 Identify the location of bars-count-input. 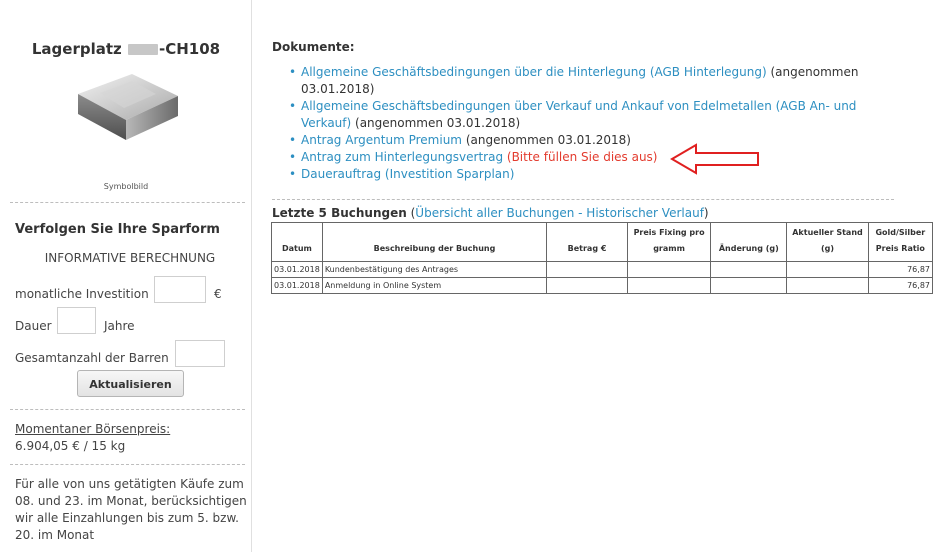
(200, 353).